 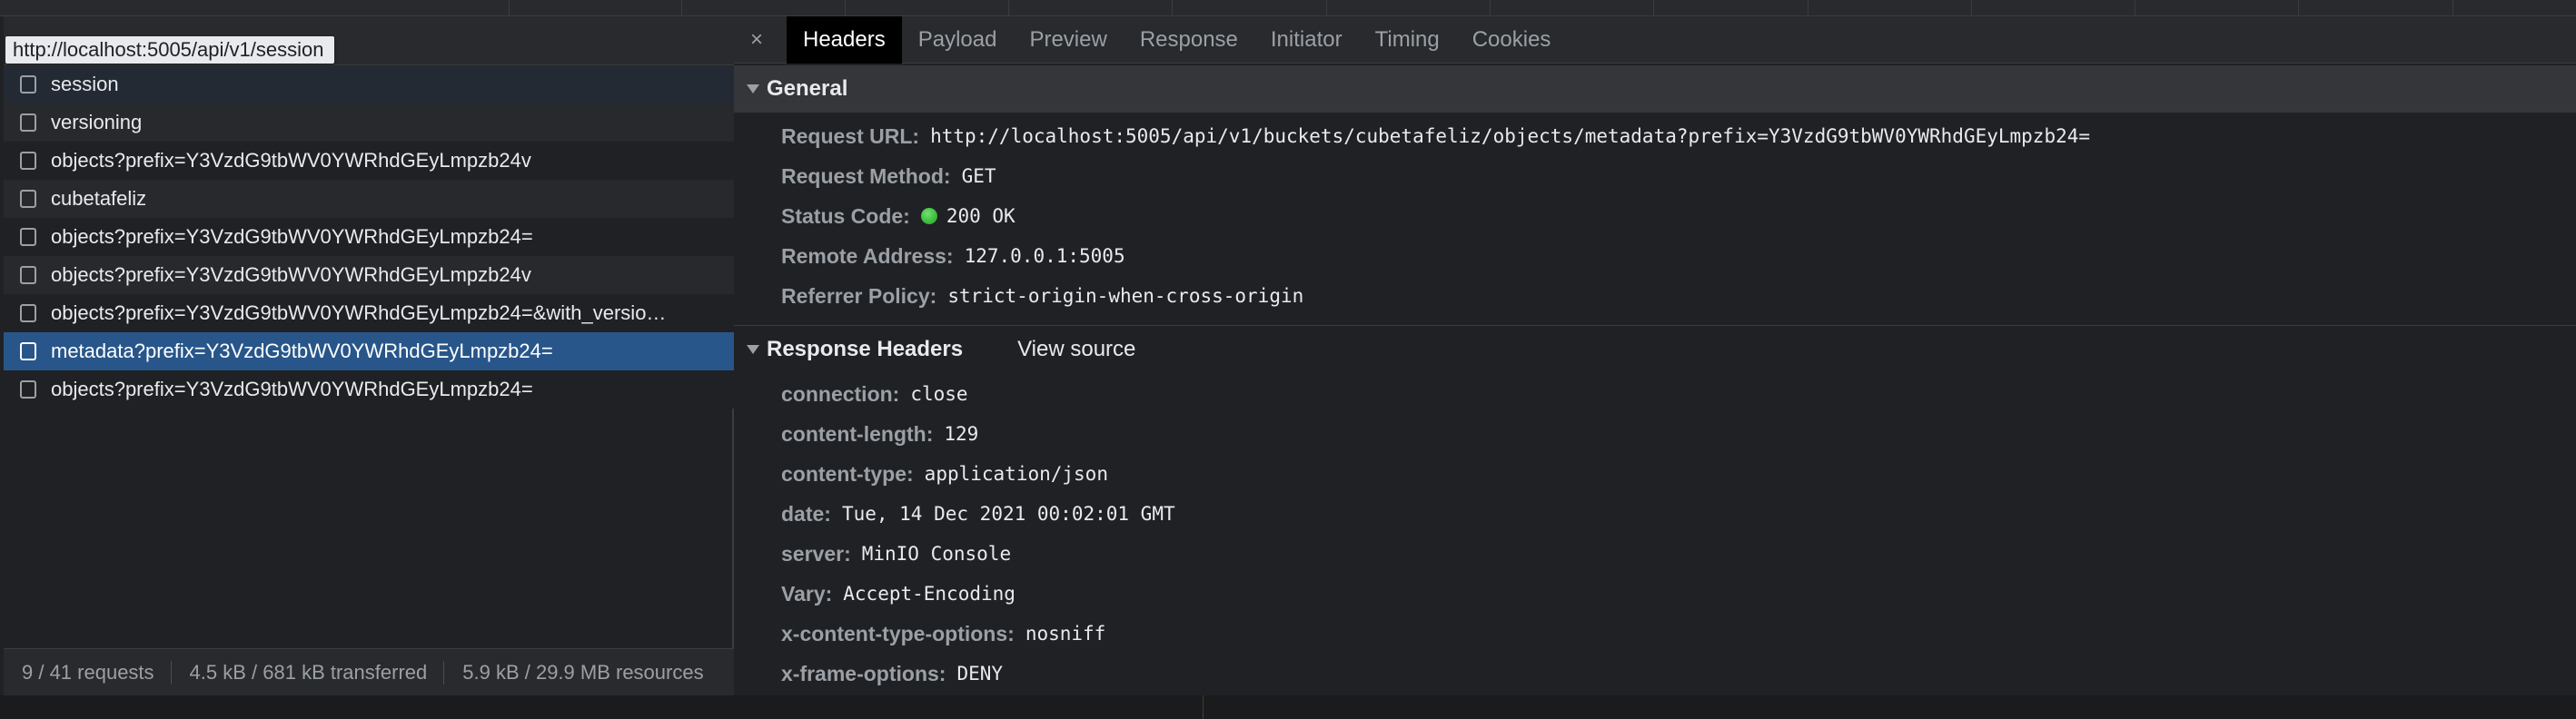 I want to click on tab-response: Response, so click(x=1189, y=40).